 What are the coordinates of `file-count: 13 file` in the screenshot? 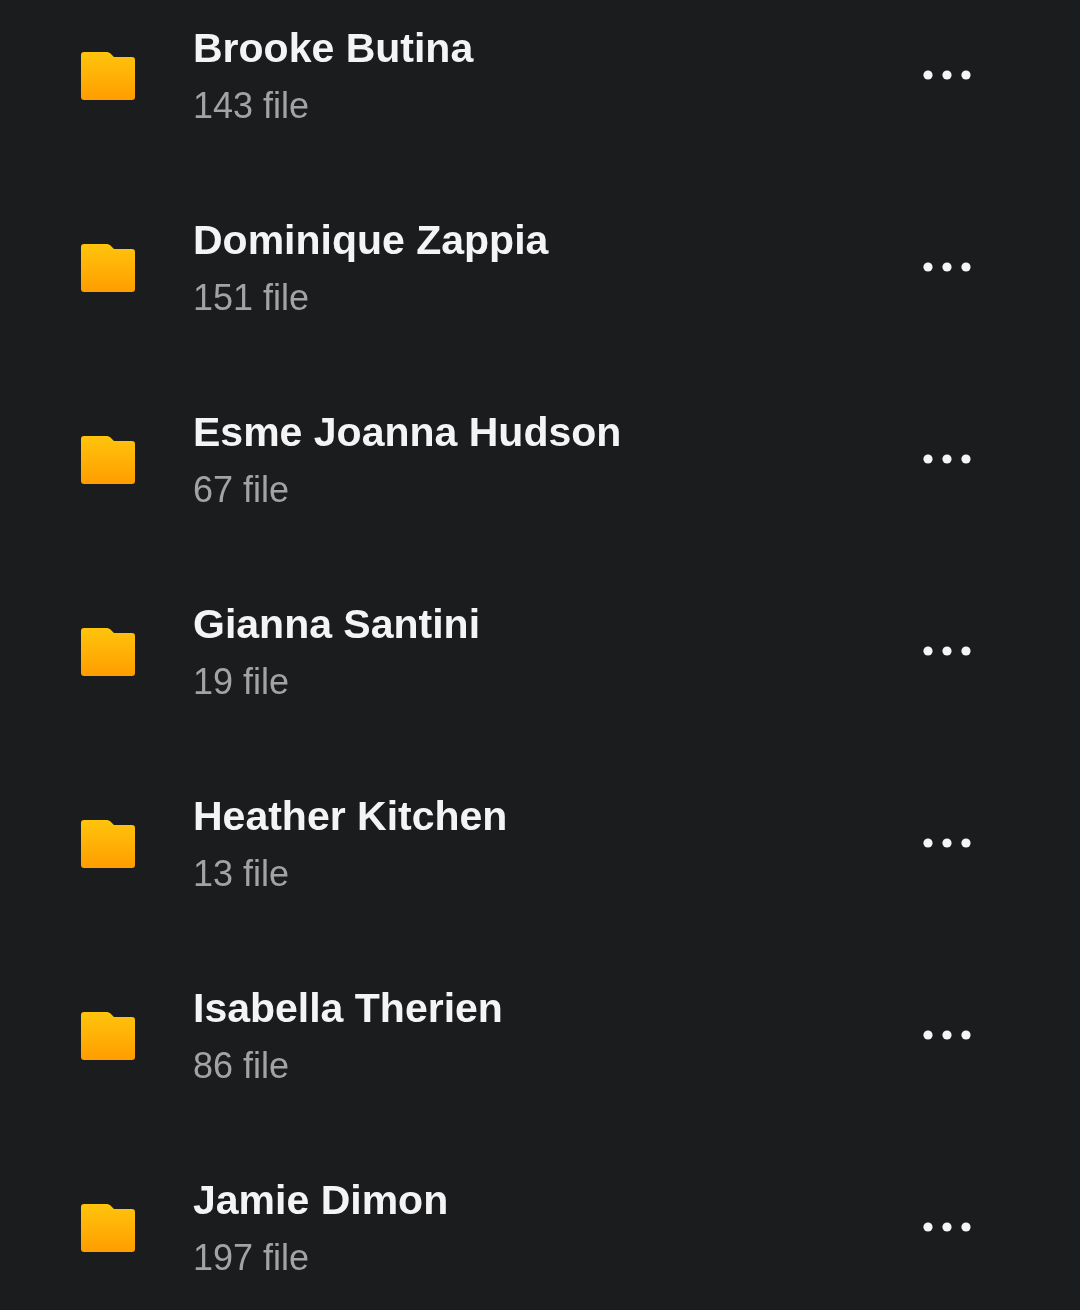 It's located at (241, 874).